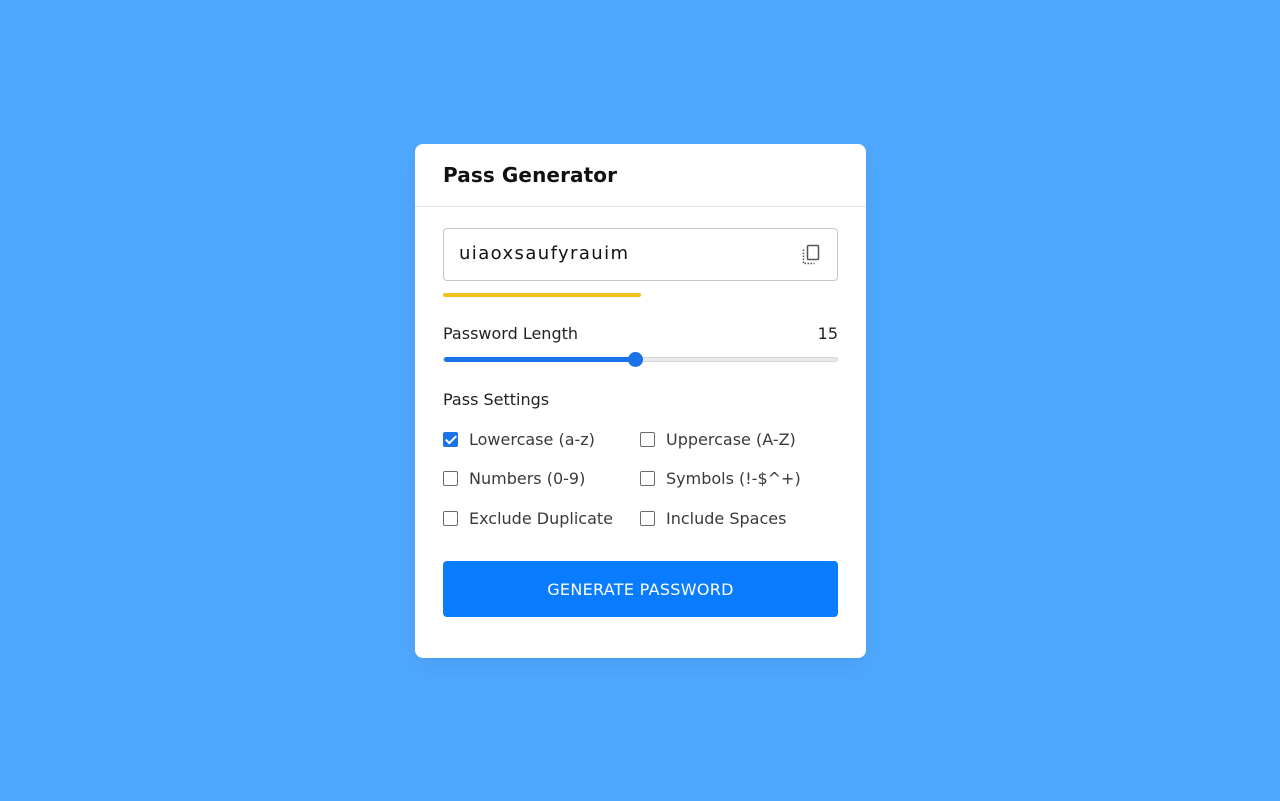  I want to click on slider-fill, so click(539, 359).